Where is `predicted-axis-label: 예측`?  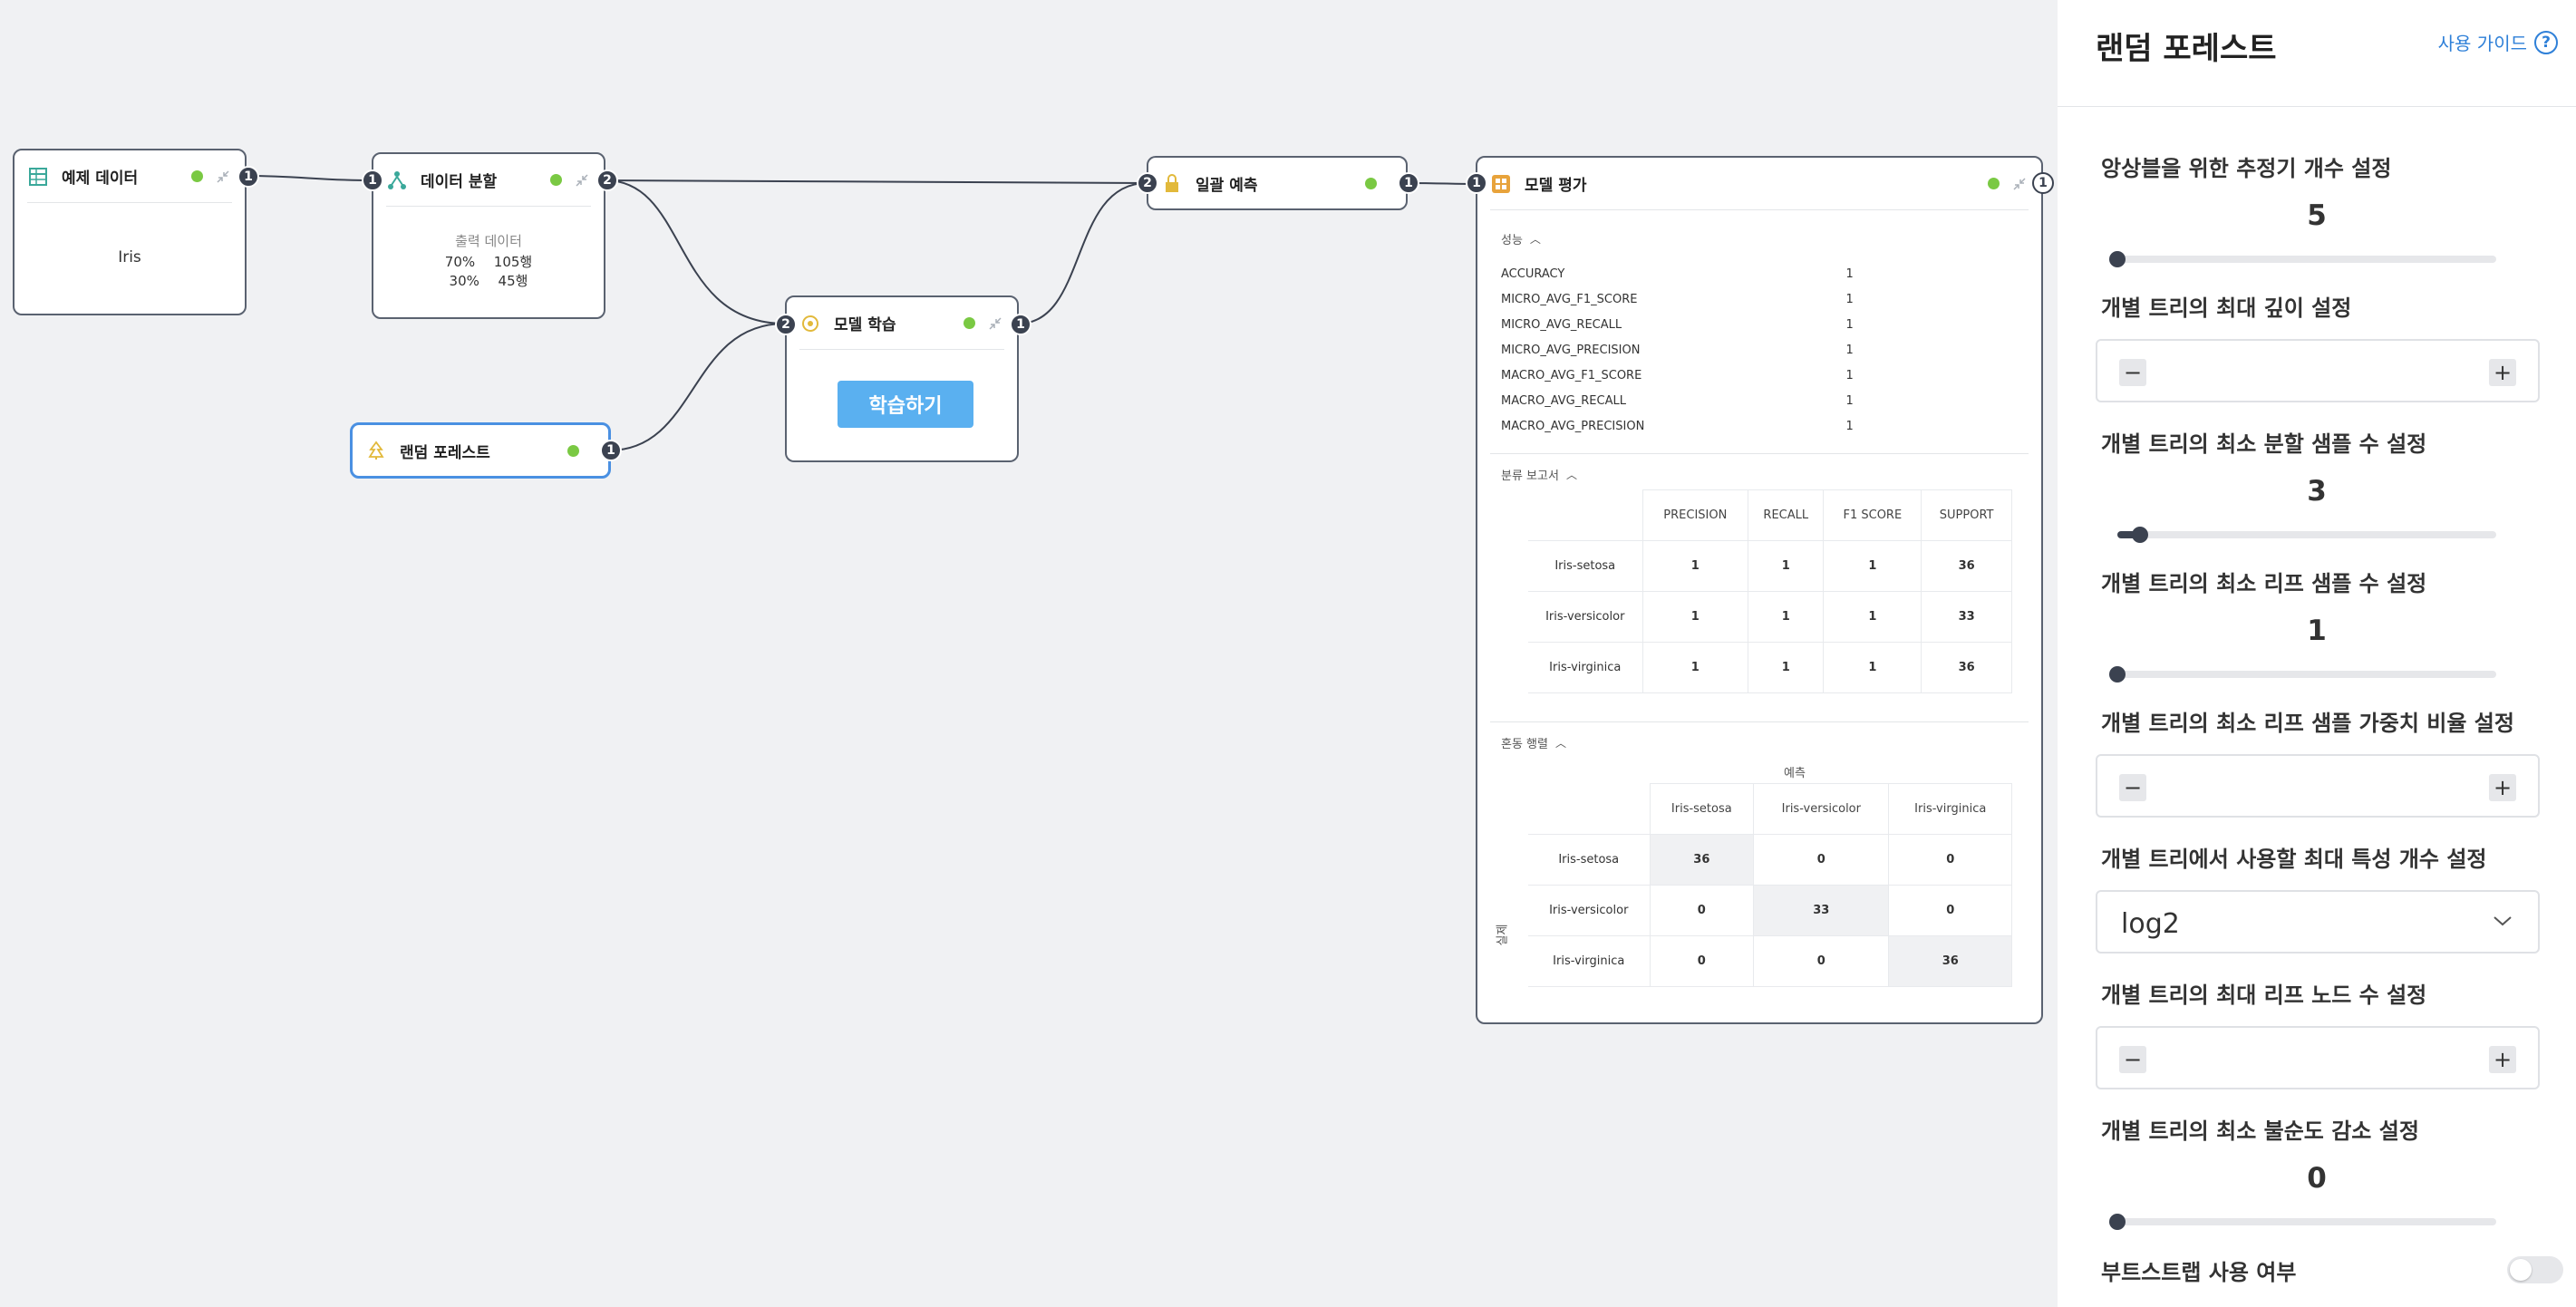 predicted-axis-label: 예측 is located at coordinates (1795, 773).